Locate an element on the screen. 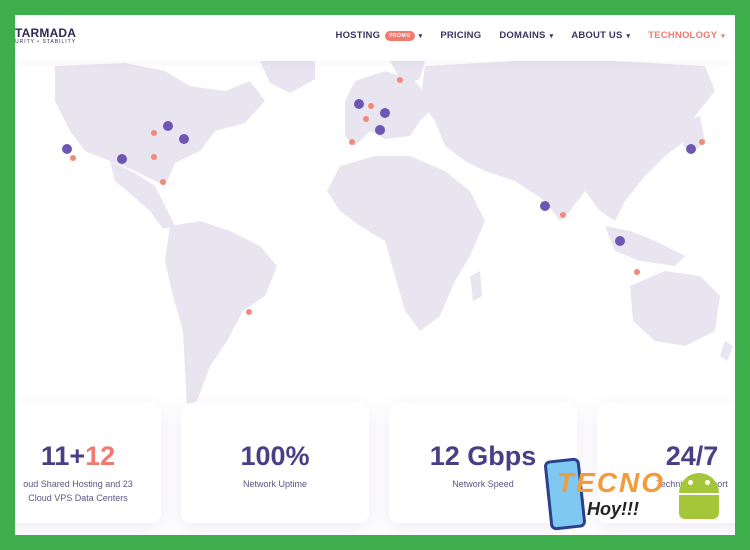  stat-value-shared: 11+ is located at coordinates (63, 456).